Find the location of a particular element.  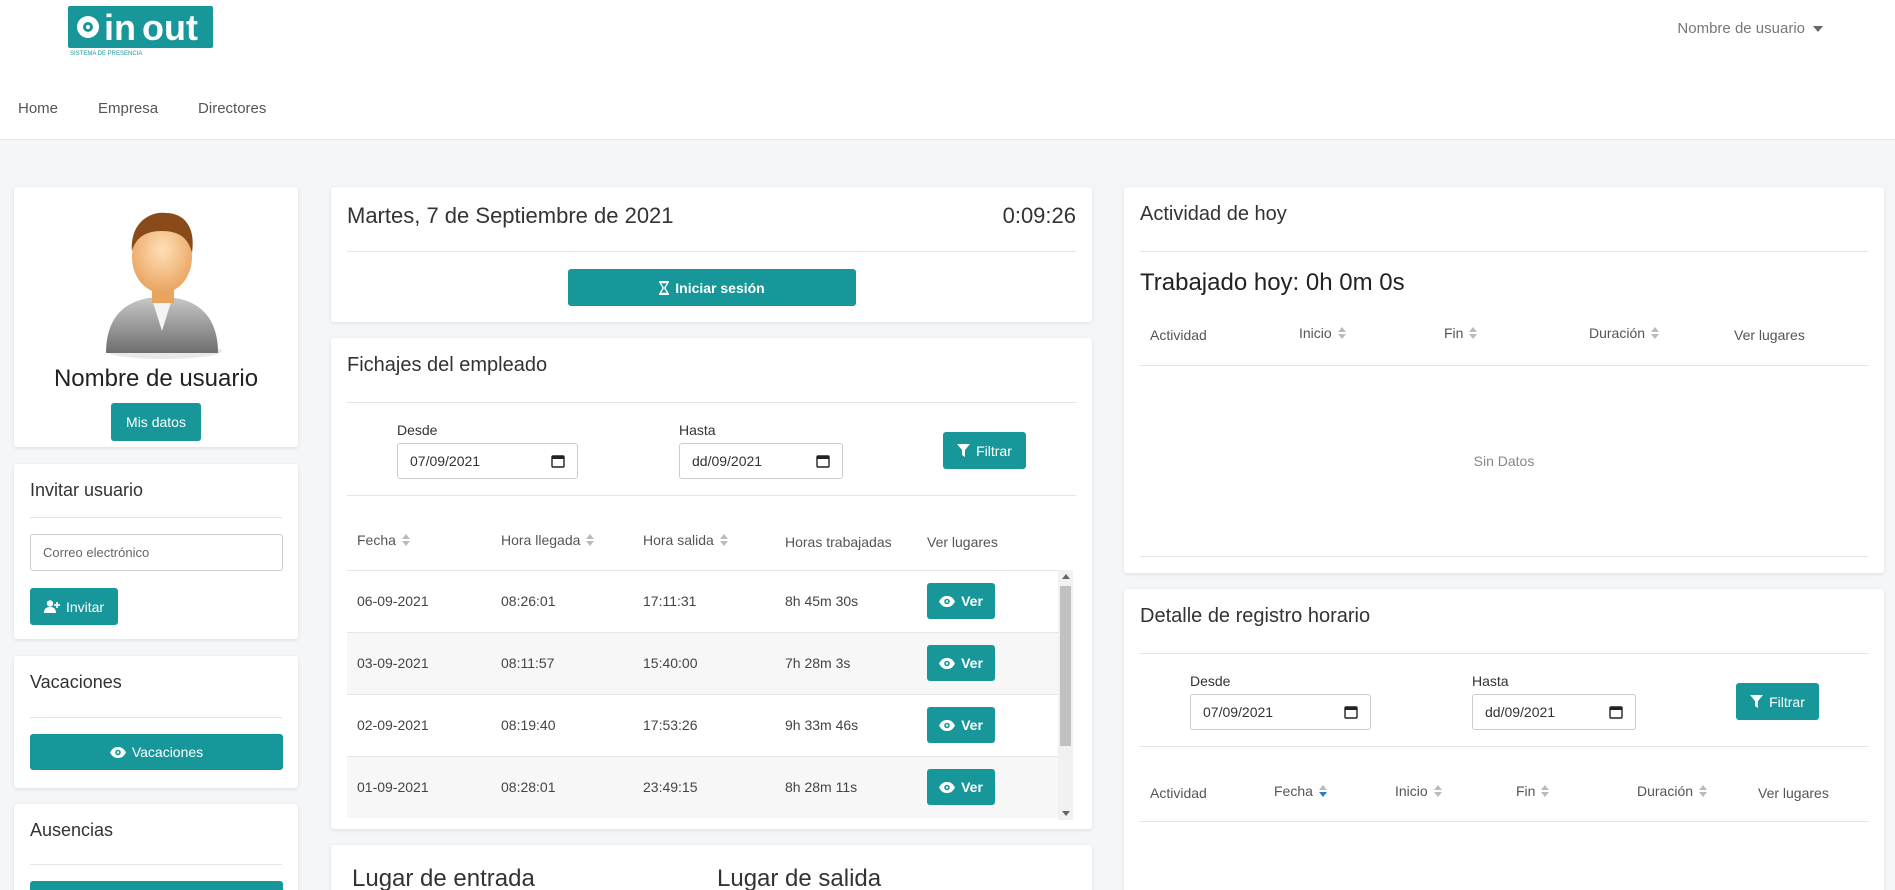

profile-card: Nombre de usuario Mis datos is located at coordinates (156, 317).